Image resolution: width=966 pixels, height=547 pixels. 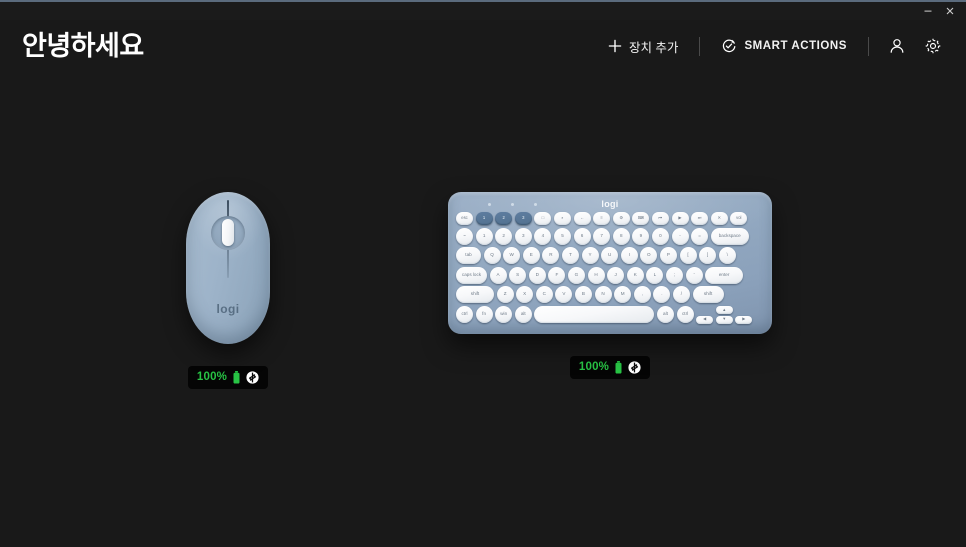 What do you see at coordinates (525, 295) in the screenshot?
I see `keyboard-key: X` at bounding box center [525, 295].